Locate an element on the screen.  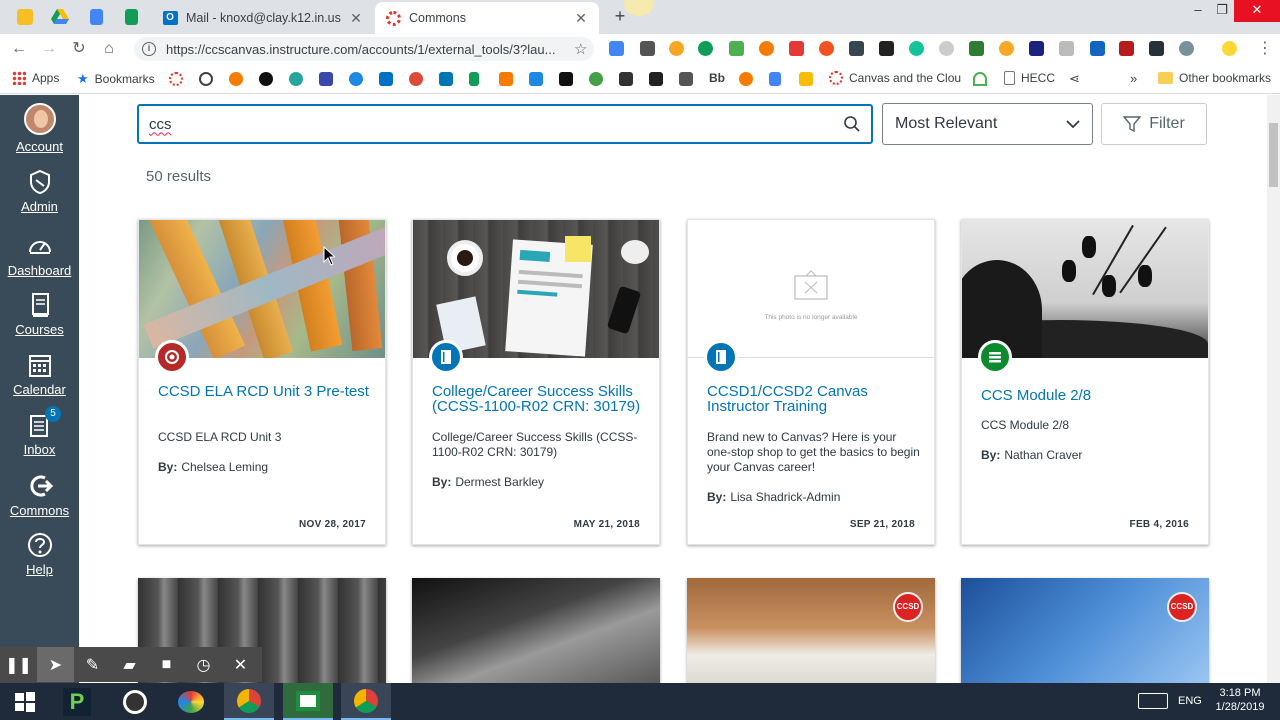
extension-cast-icon is located at coordinates (976, 48).